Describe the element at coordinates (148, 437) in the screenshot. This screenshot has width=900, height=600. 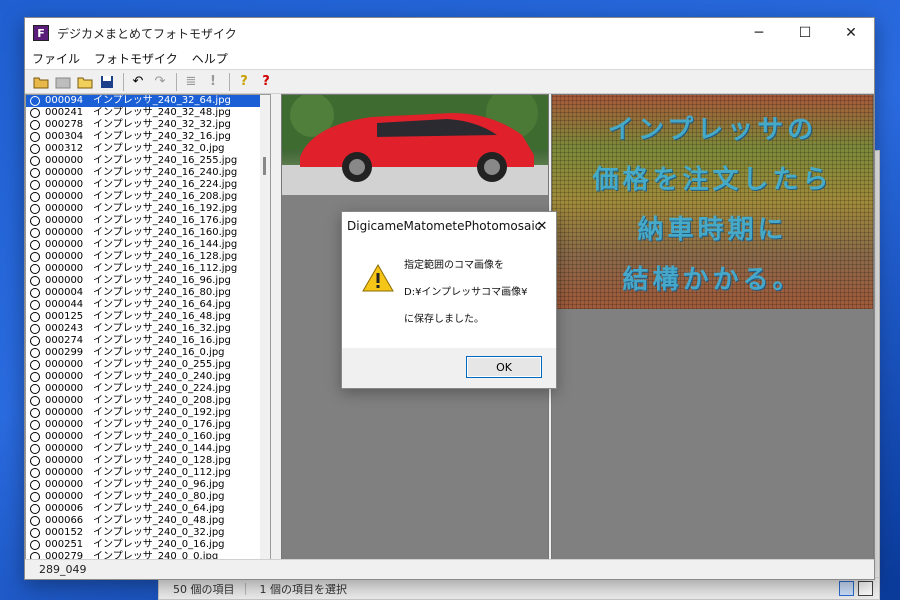
I see `list-item: 000000 インプレッサ_240_0_160.jpg` at that location.